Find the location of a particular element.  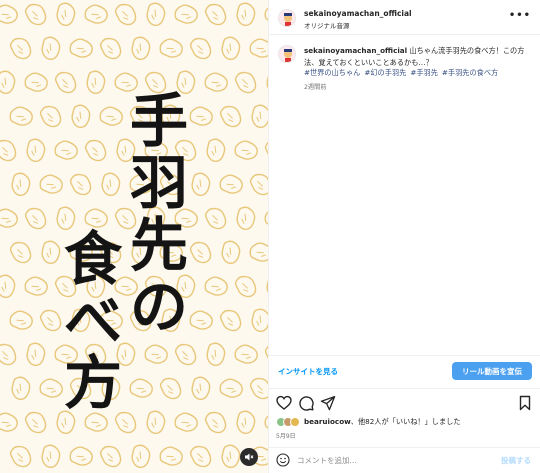

likes-count-text: 、他82人が「いいね！」しました is located at coordinates (405, 421).